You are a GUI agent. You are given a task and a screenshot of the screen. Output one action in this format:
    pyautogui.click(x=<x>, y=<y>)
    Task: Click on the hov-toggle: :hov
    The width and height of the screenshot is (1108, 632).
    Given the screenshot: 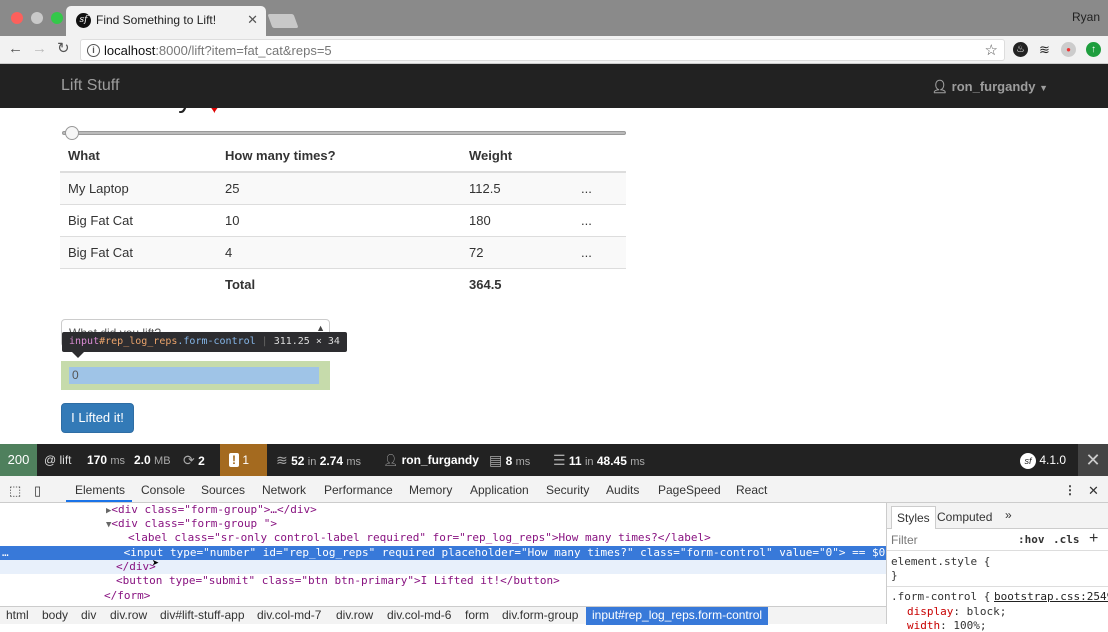 What is the action you would take?
    pyautogui.click(x=1031, y=539)
    